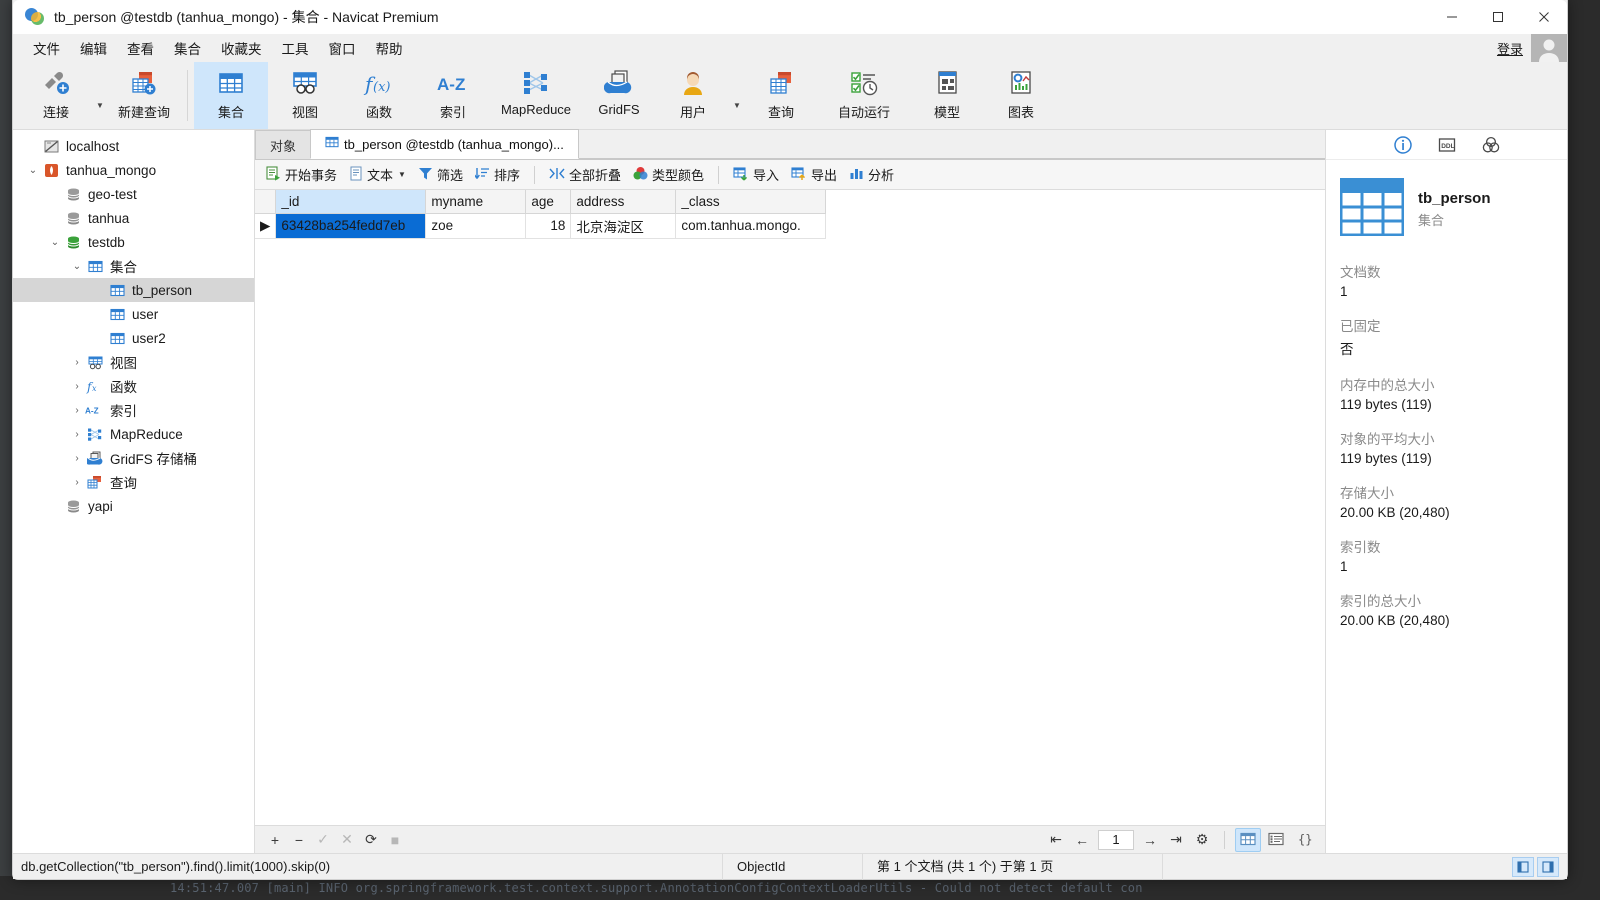  Describe the element at coordinates (947, 95) in the screenshot. I see `ribbon-model-button: 模型` at that location.